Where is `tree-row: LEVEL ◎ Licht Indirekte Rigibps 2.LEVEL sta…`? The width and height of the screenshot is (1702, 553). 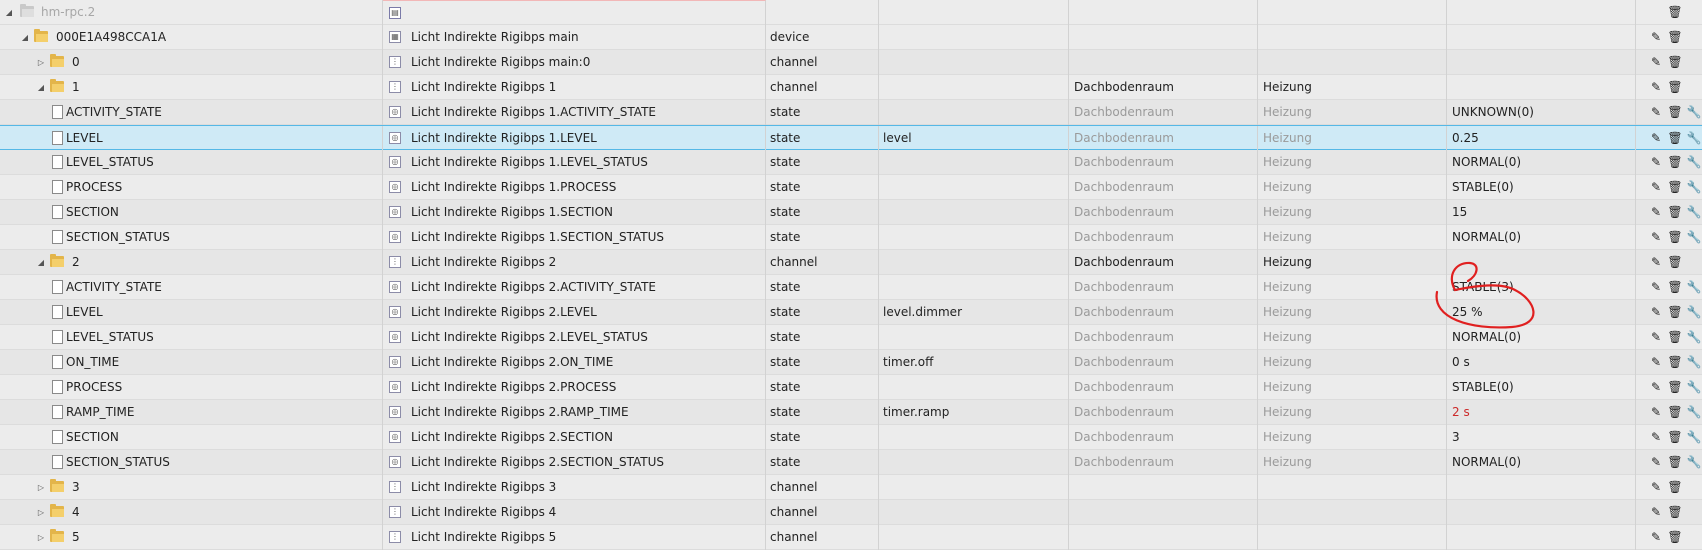
tree-row: LEVEL ◎ Licht Indirekte Rigibps 2.LEVEL sta… is located at coordinates (851, 312).